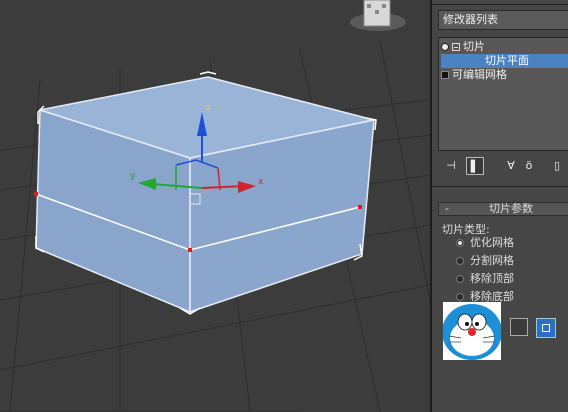 This screenshot has width=568, height=412. I want to click on sub-object-button, so click(519, 327).